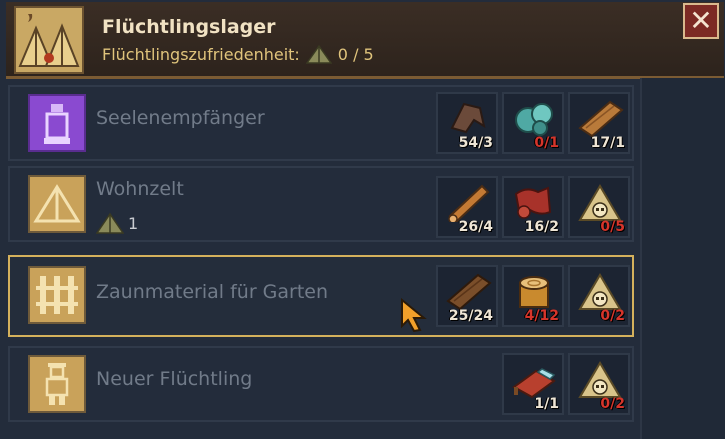  I want to click on ingredient-bed: 1/1, so click(533, 384).